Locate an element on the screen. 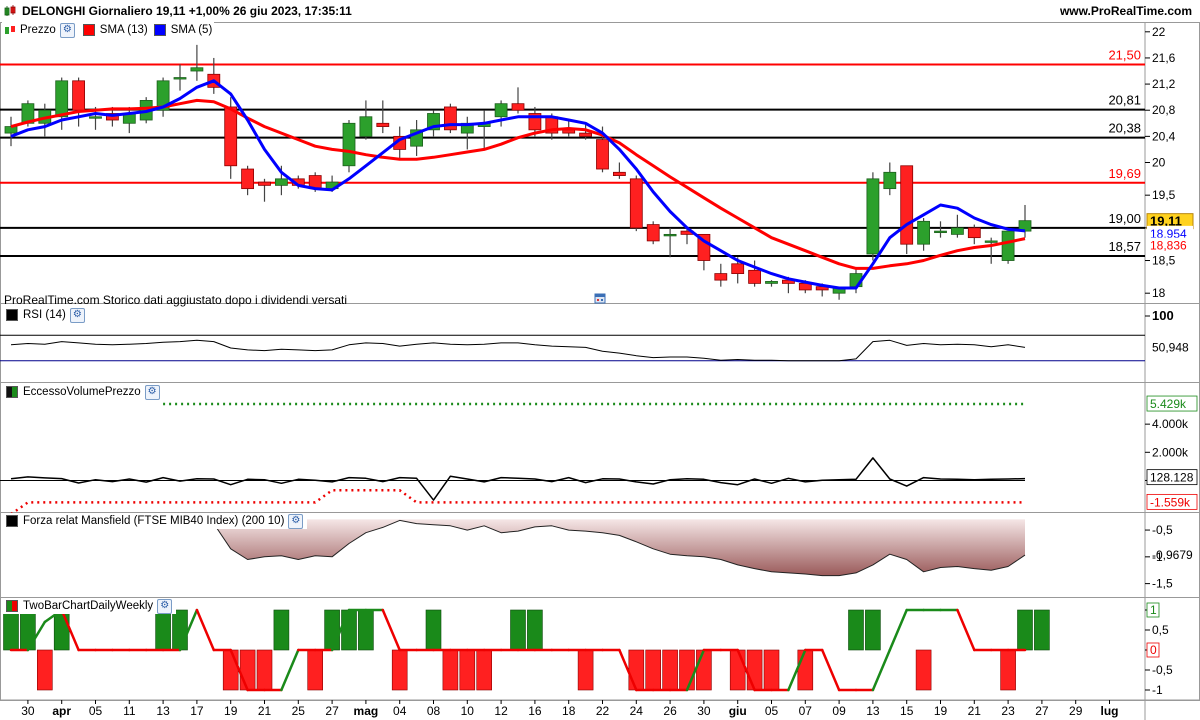  price-axis-label: 21,6 is located at coordinates (1164, 58).